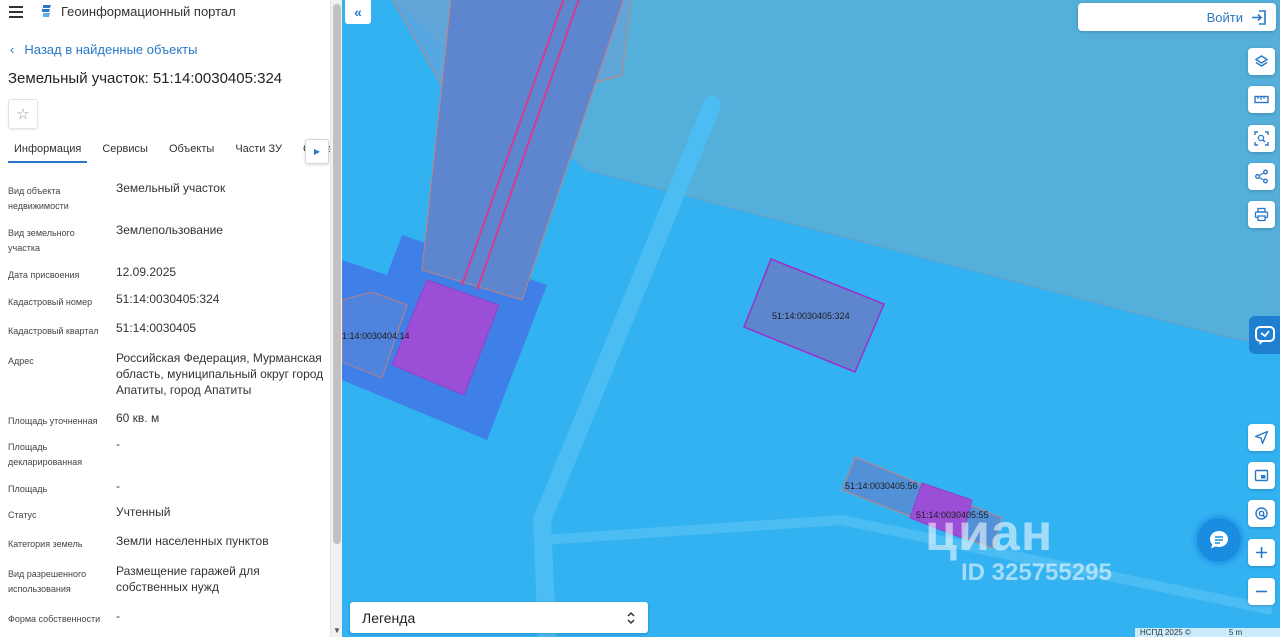 This screenshot has height=637, width=1280. What do you see at coordinates (16, 12) in the screenshot?
I see `menu-icon` at bounding box center [16, 12].